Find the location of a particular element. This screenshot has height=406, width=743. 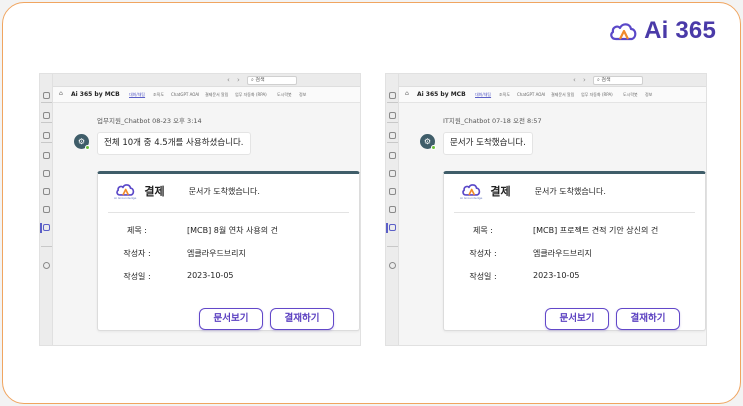

message-sender: 업무지원_Chatbot 08-23 오후 3:14 is located at coordinates (149, 121).